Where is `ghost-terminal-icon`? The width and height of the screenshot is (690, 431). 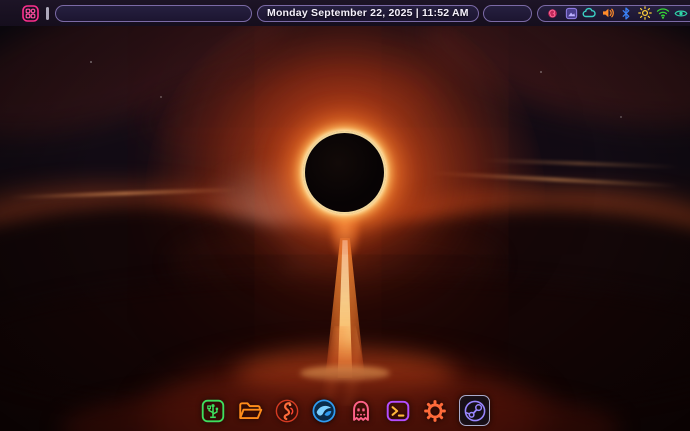
ghost-terminal-icon is located at coordinates (361, 411).